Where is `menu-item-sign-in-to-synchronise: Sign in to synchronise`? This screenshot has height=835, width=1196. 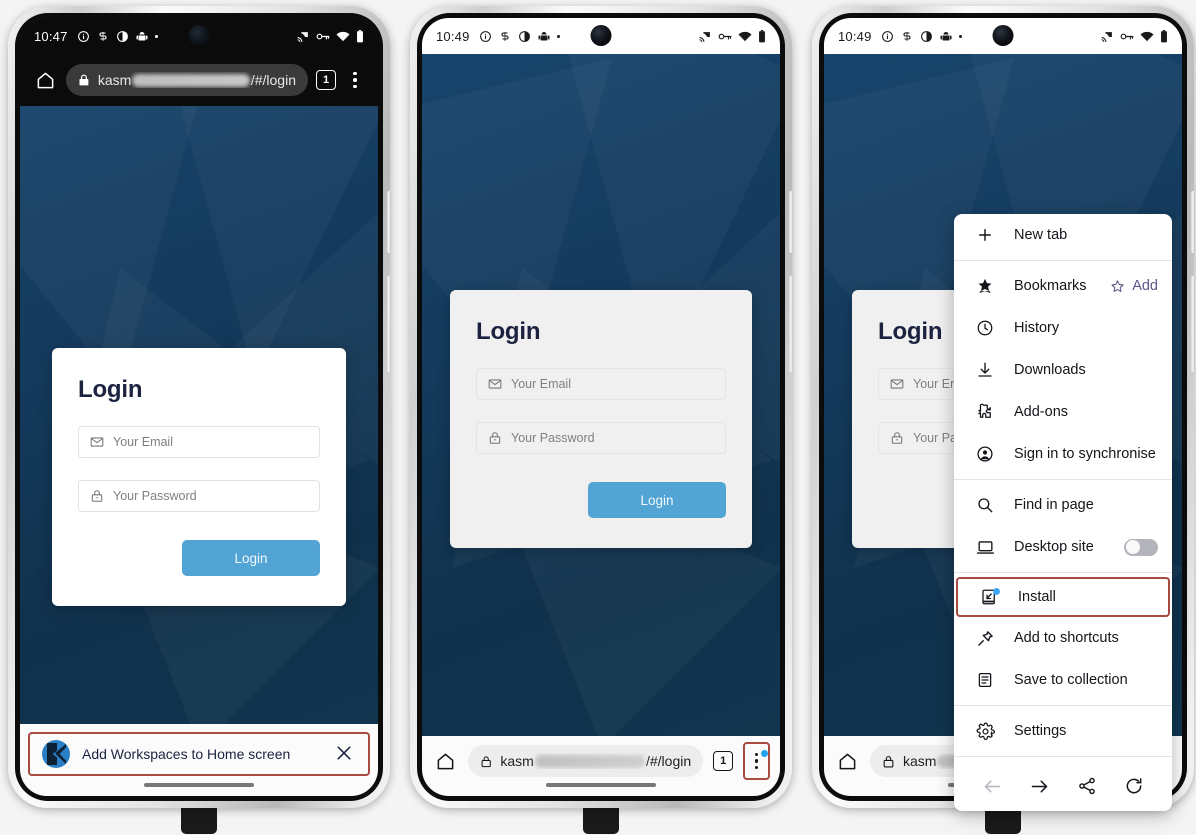 menu-item-sign-in-to-synchronise: Sign in to synchronise is located at coordinates (1063, 454).